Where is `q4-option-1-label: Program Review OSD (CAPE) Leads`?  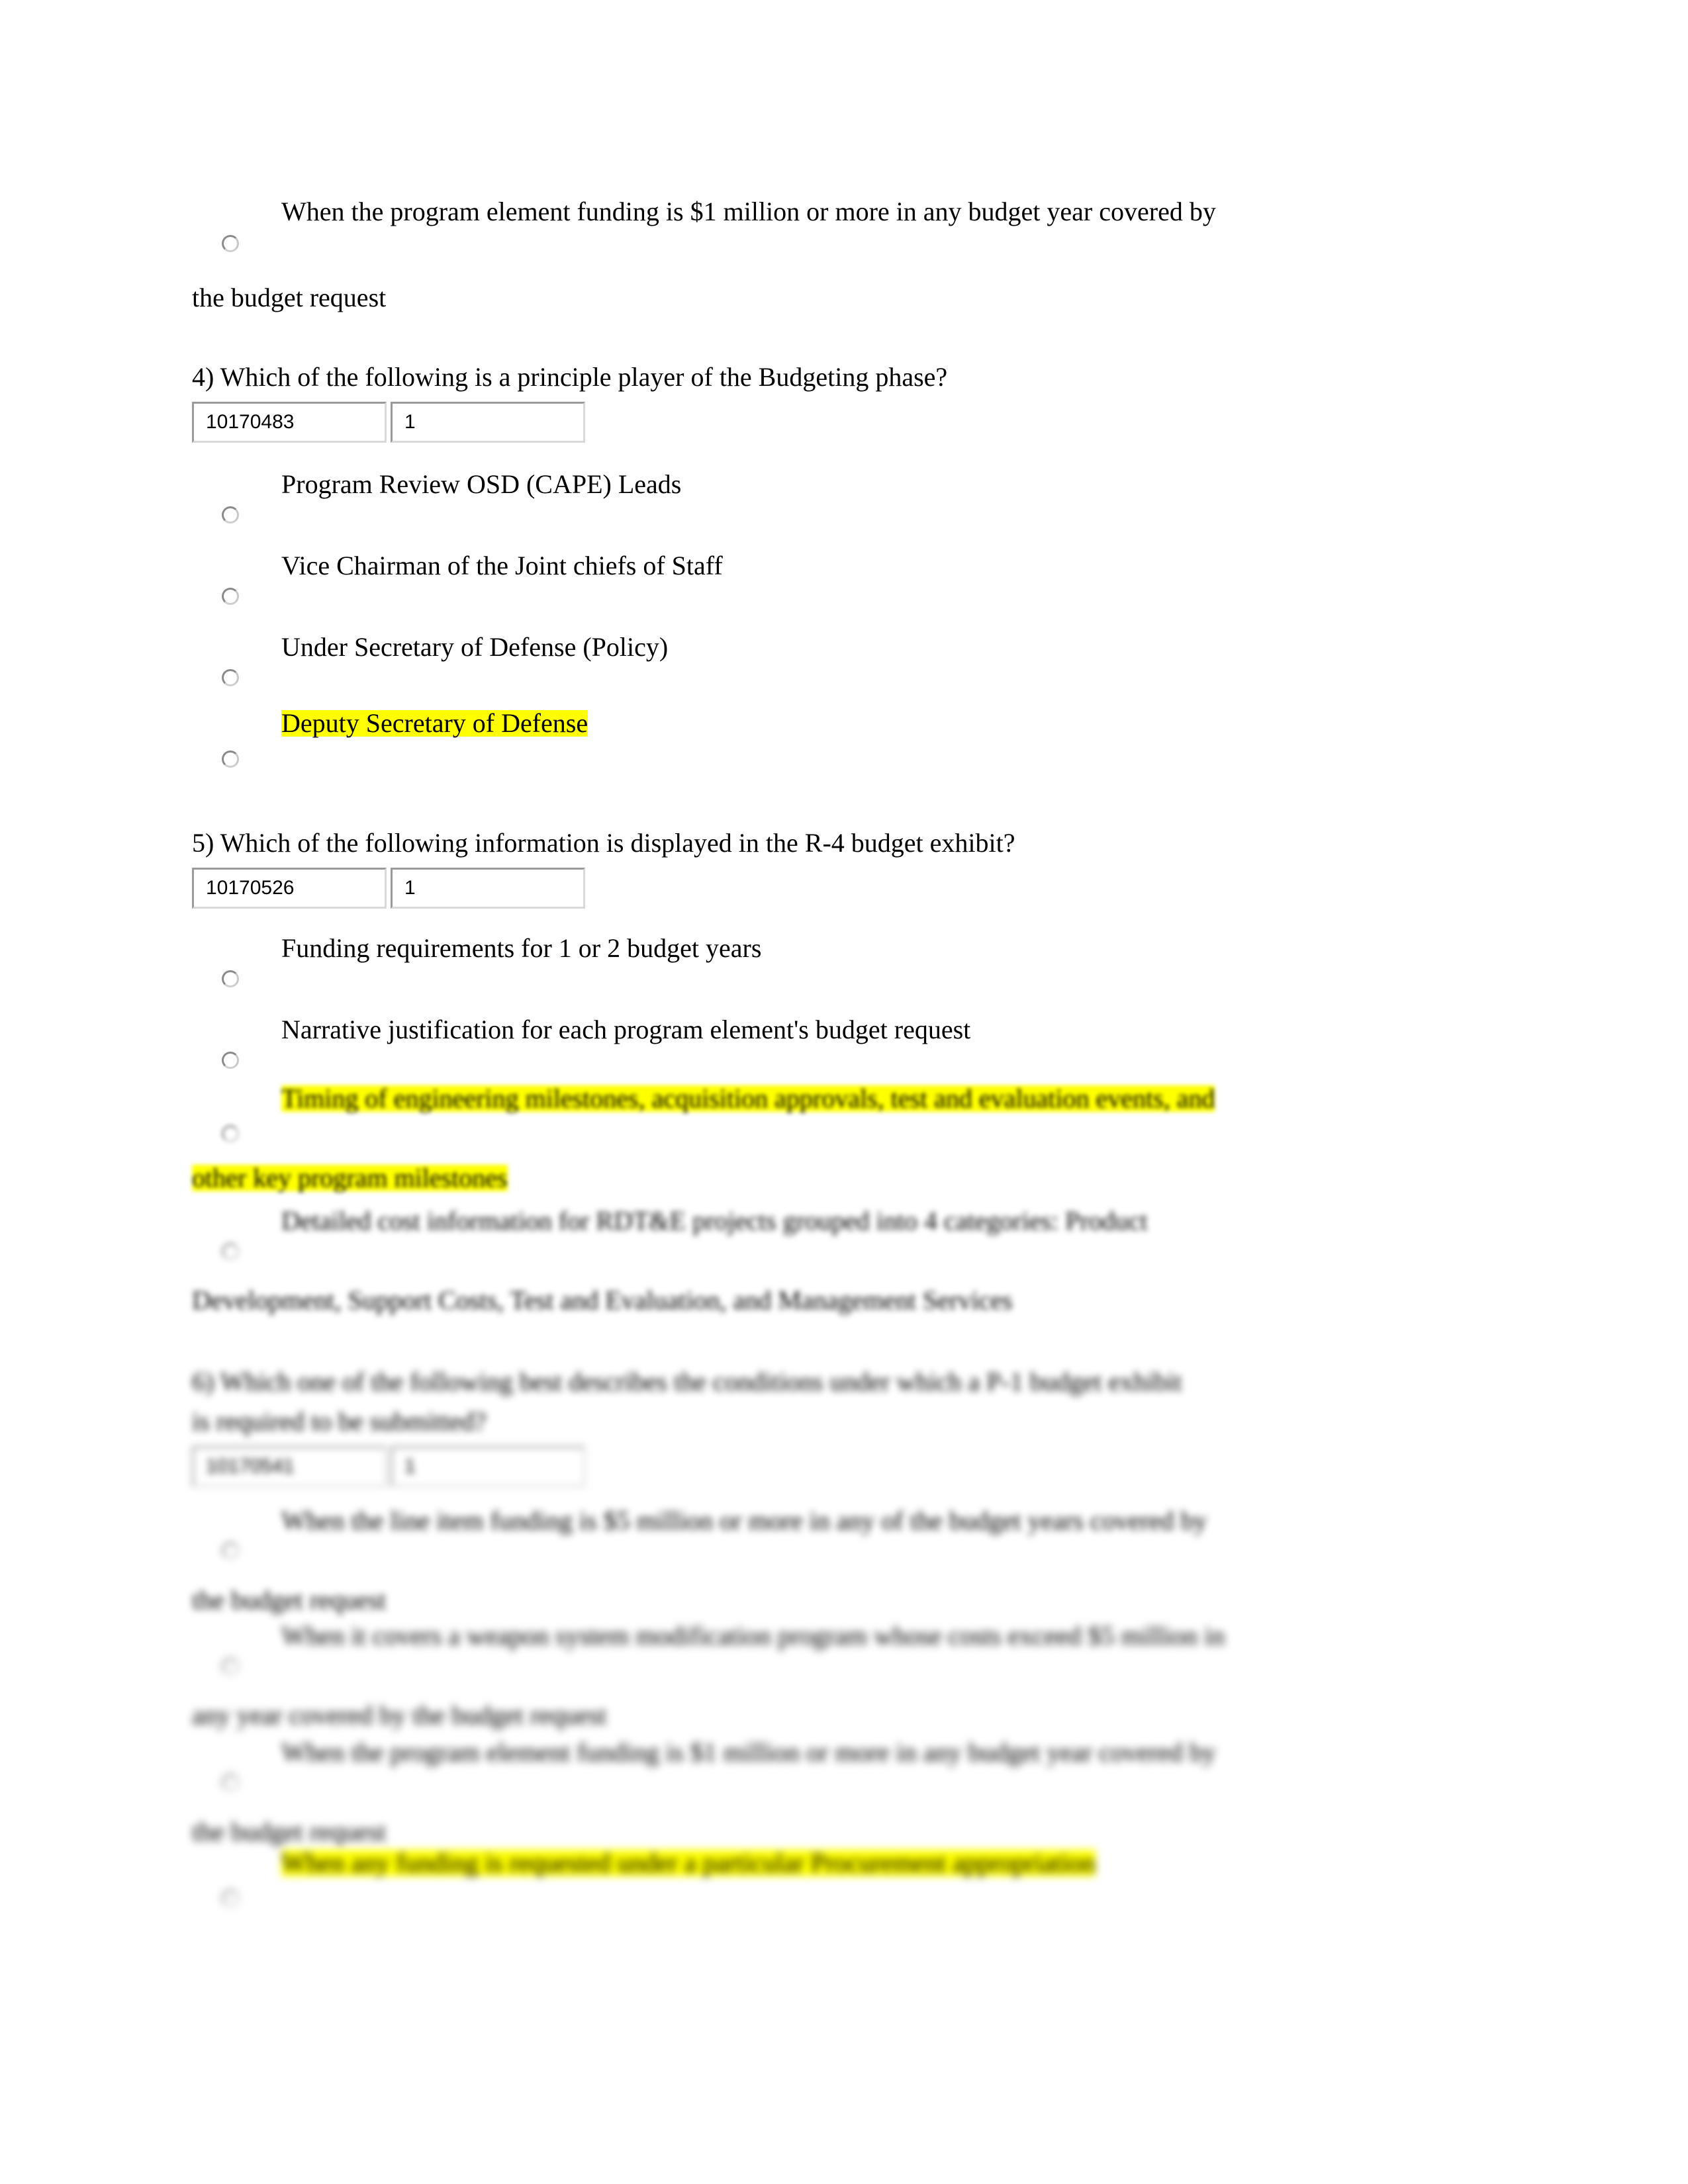
q4-option-1-label: Program Review OSD (CAPE) Leads is located at coordinates (481, 484).